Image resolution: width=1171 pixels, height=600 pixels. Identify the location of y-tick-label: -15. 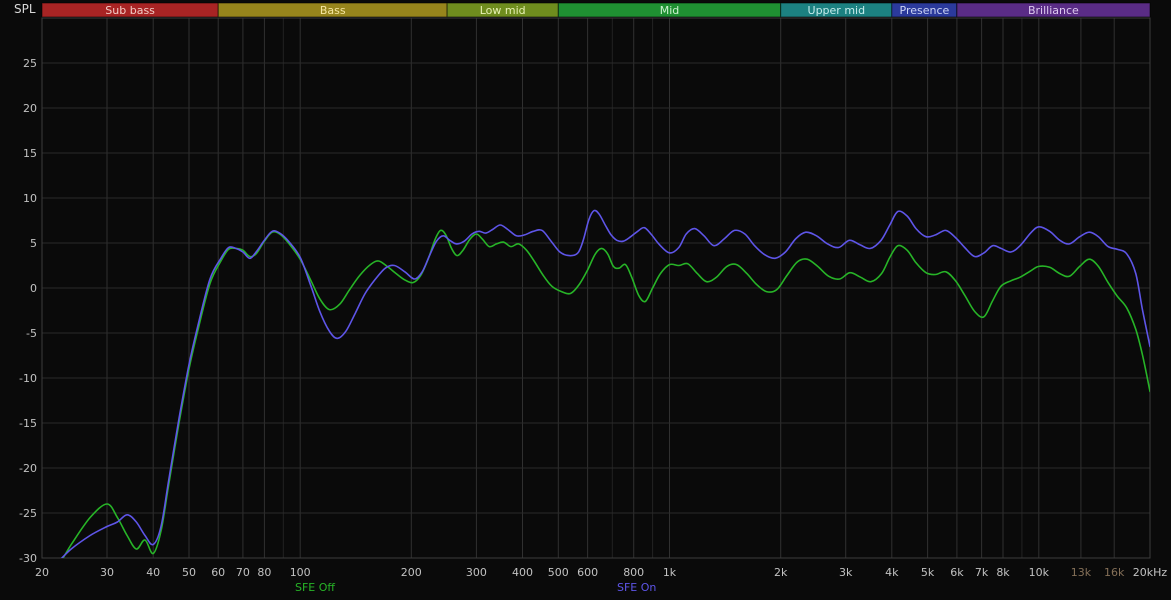
(28, 423).